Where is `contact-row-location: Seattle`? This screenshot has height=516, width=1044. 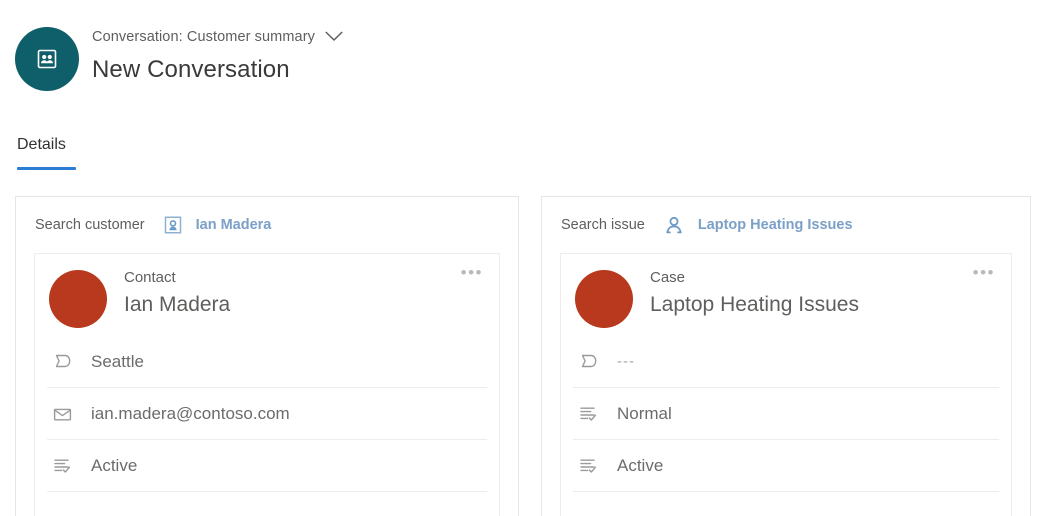
contact-row-location: Seattle is located at coordinates (267, 362).